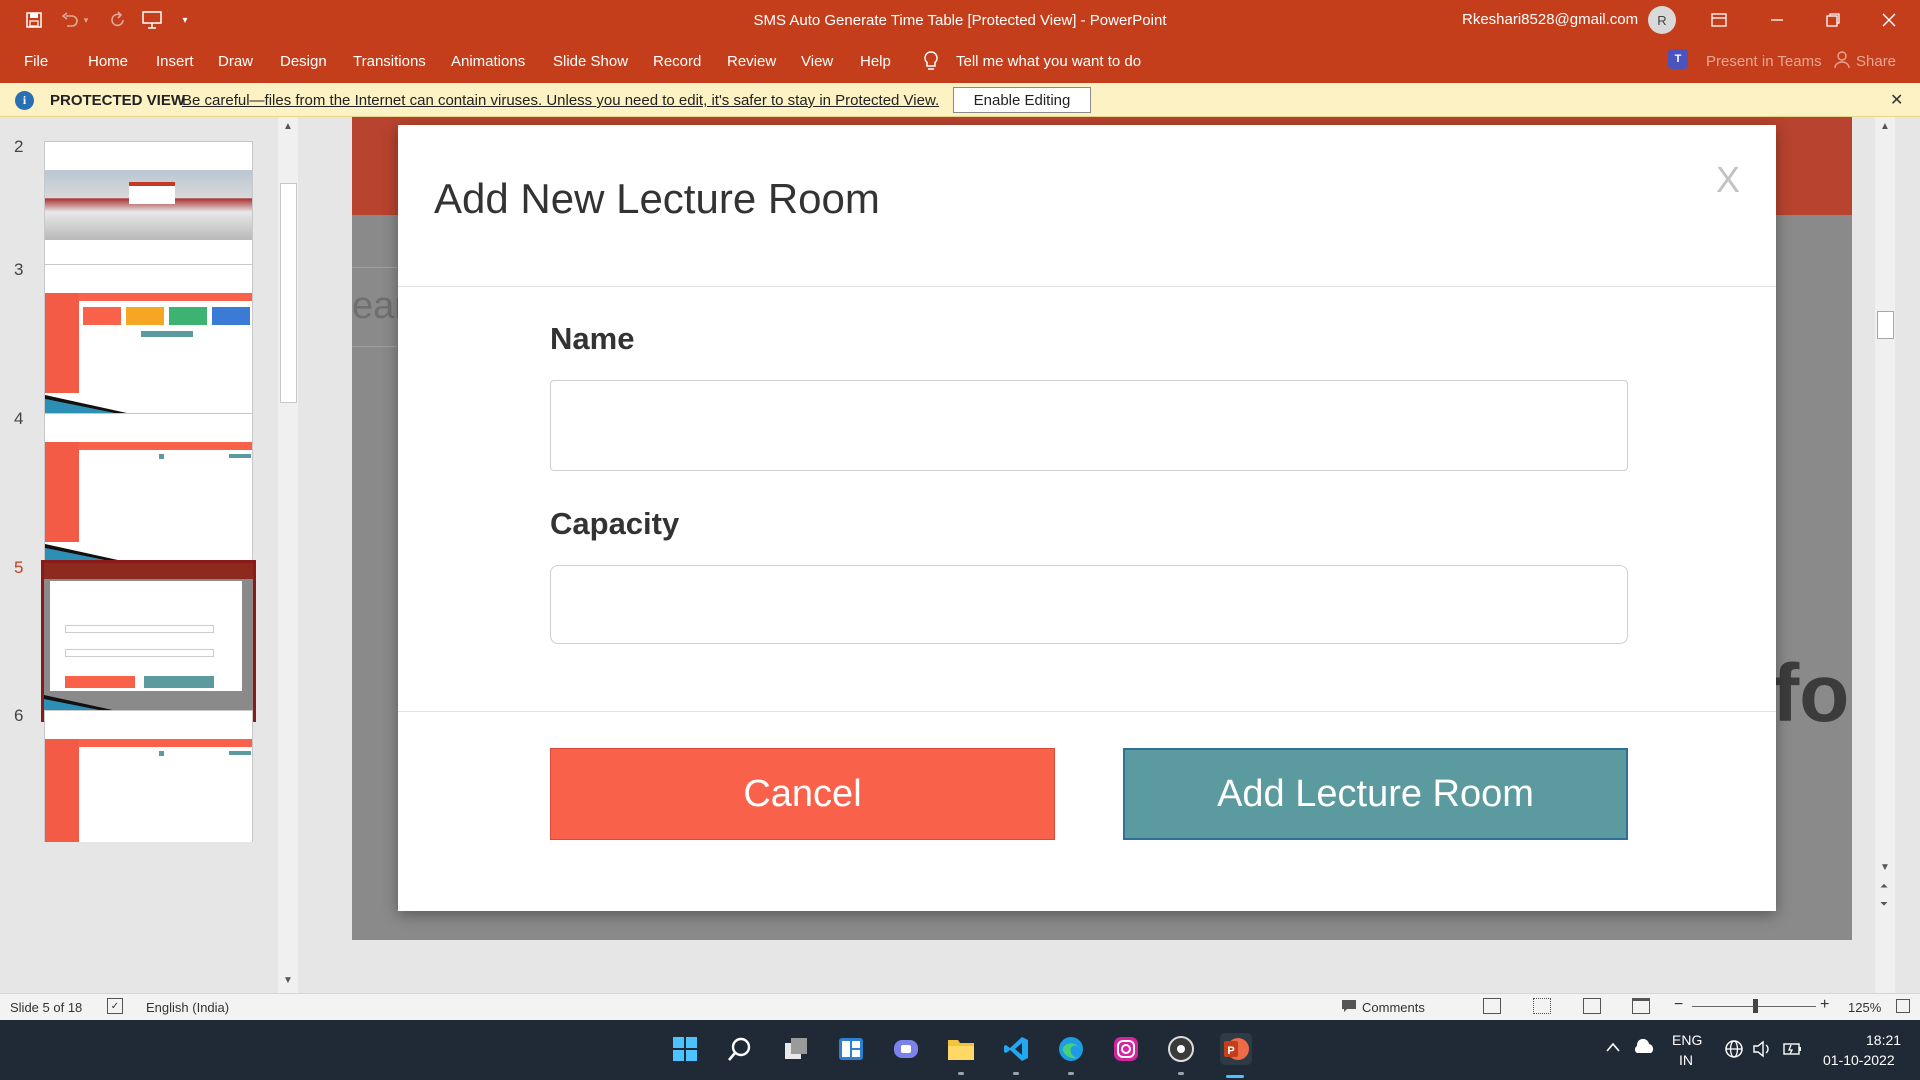  What do you see at coordinates (1048, 61) in the screenshot?
I see `tell-me-search: Tell me what you want to do` at bounding box center [1048, 61].